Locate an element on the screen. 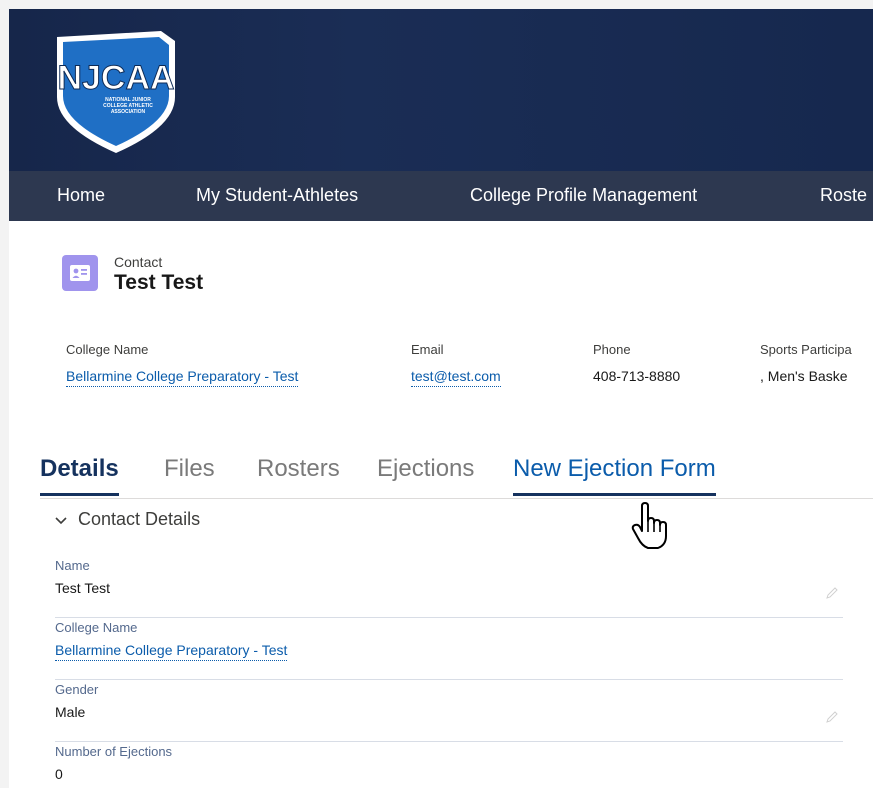 This screenshot has width=873, height=788. tab-new-ejection-form: New Ejection Form is located at coordinates (614, 475).